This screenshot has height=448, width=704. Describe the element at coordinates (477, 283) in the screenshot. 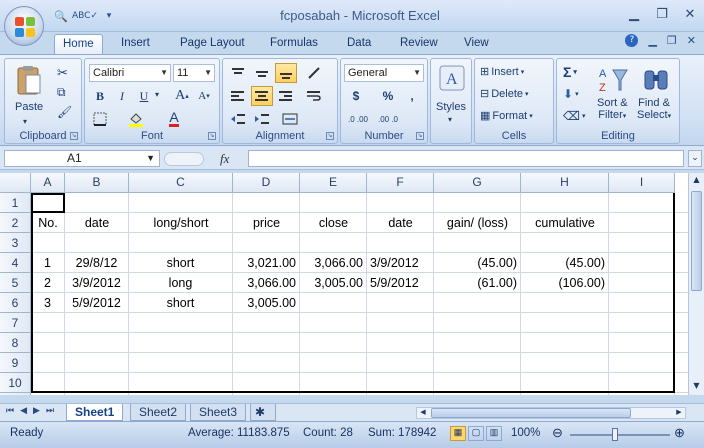

I see `table-cell: (61.00)` at that location.